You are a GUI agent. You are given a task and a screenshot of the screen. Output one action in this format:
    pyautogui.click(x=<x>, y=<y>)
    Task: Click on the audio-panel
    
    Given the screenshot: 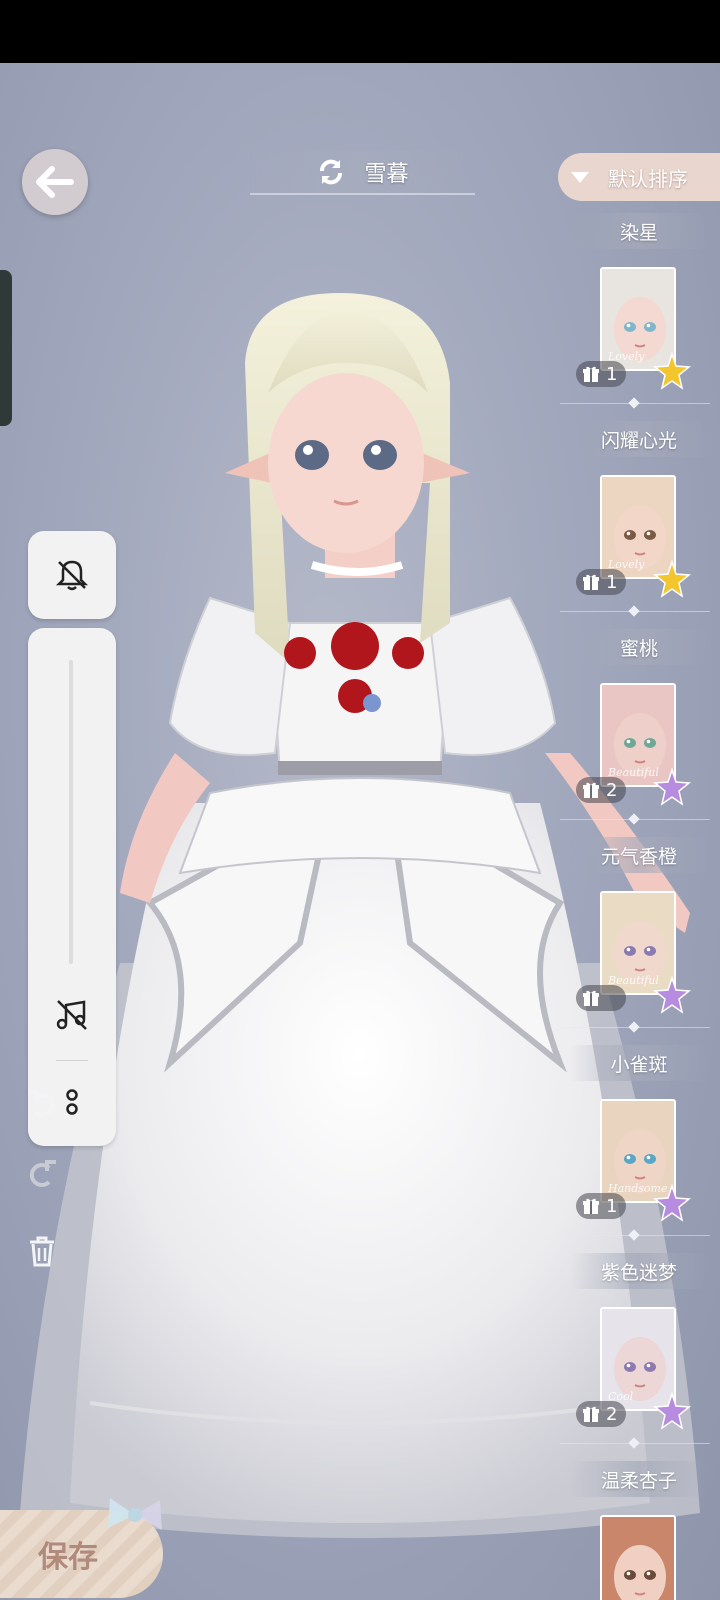 What is the action you would take?
    pyautogui.click(x=72, y=887)
    